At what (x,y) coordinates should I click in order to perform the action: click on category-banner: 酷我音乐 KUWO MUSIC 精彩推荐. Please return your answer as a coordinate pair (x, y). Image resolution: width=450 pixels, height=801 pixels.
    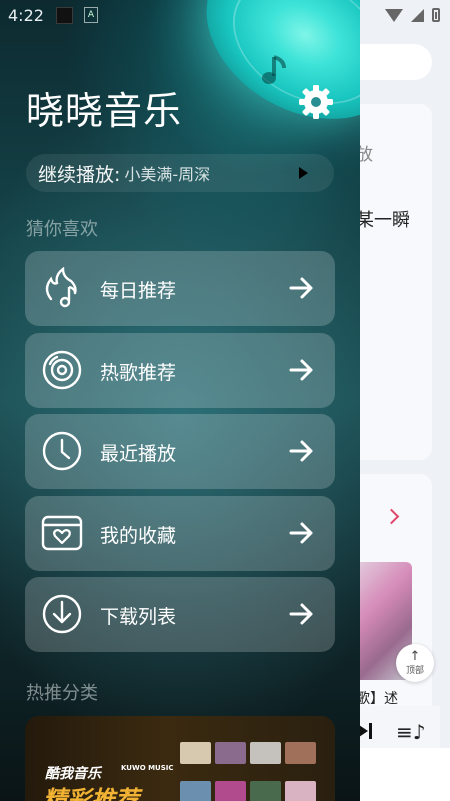
    Looking at the image, I should click on (180, 758).